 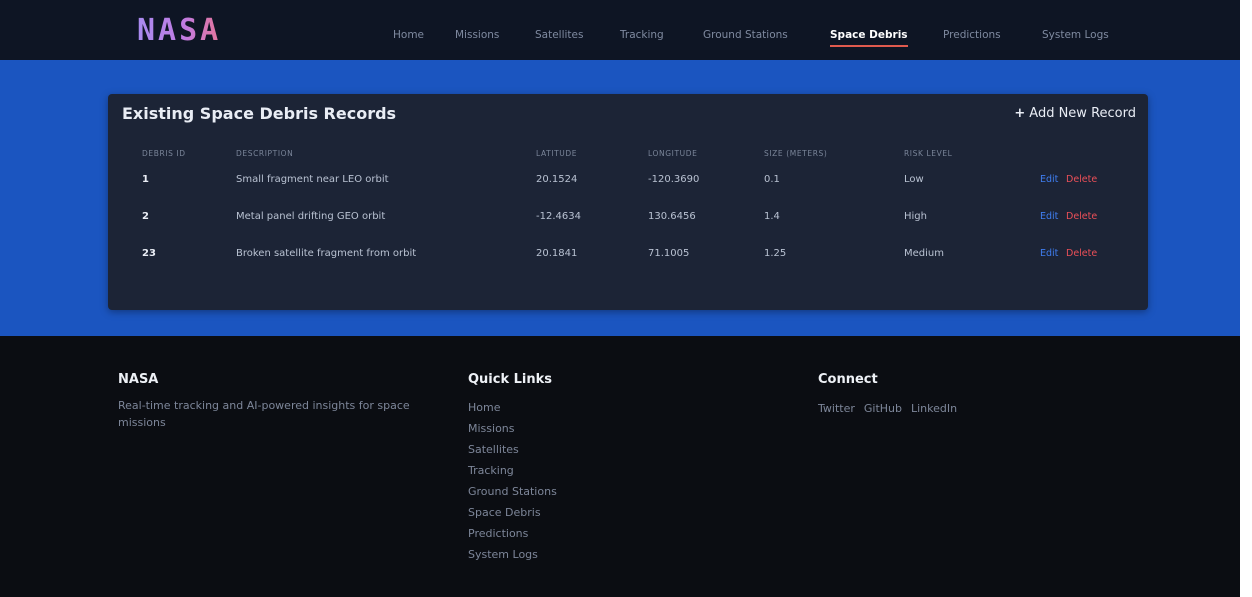 What do you see at coordinates (512, 428) in the screenshot?
I see `footer-link-missions: Missions` at bounding box center [512, 428].